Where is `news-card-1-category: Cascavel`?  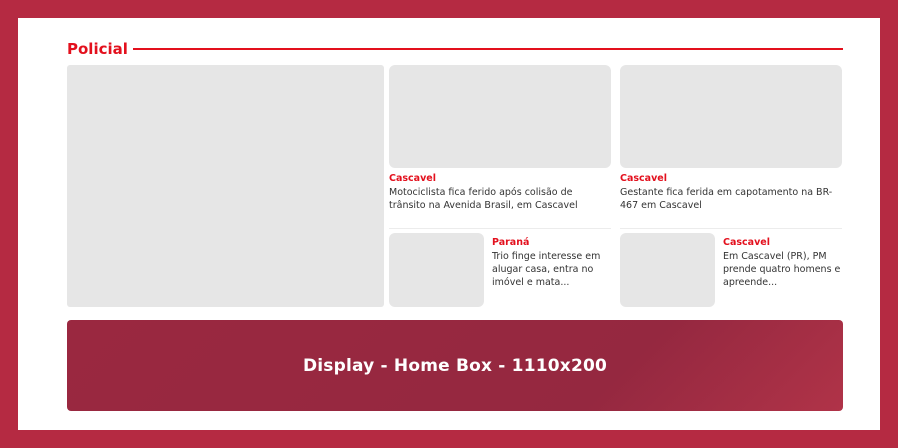
news-card-1-category: Cascavel is located at coordinates (500, 178).